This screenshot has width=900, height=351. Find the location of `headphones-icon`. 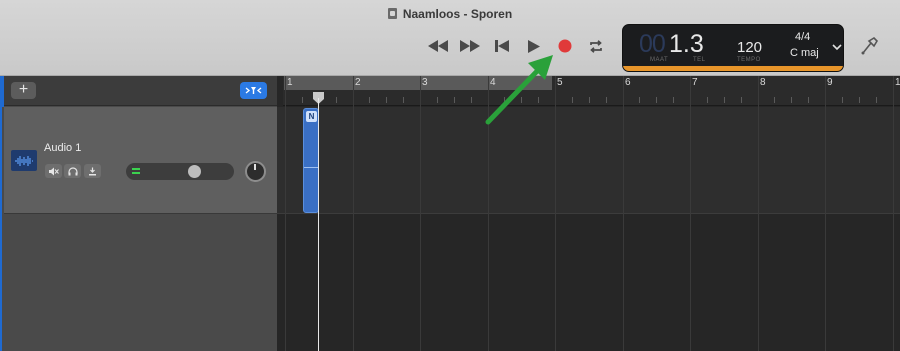

headphones-icon is located at coordinates (72, 170).